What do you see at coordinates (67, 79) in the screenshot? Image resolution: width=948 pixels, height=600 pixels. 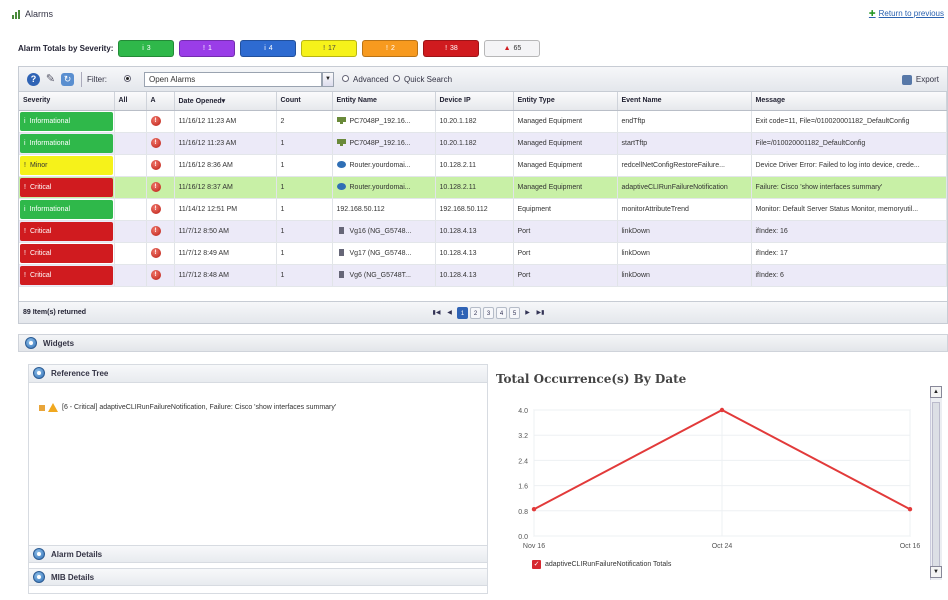 I see `refresh-icon: ↻` at bounding box center [67, 79].